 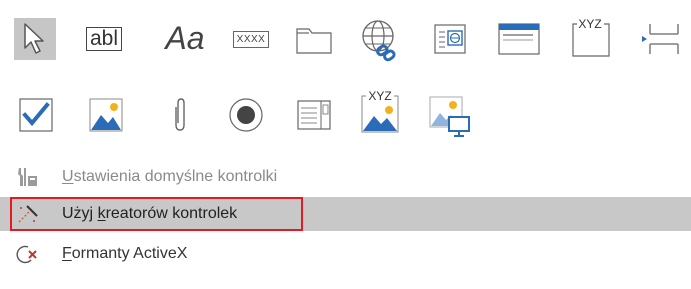 I want to click on bound-object-frame-control-button, so click(x=450, y=117).